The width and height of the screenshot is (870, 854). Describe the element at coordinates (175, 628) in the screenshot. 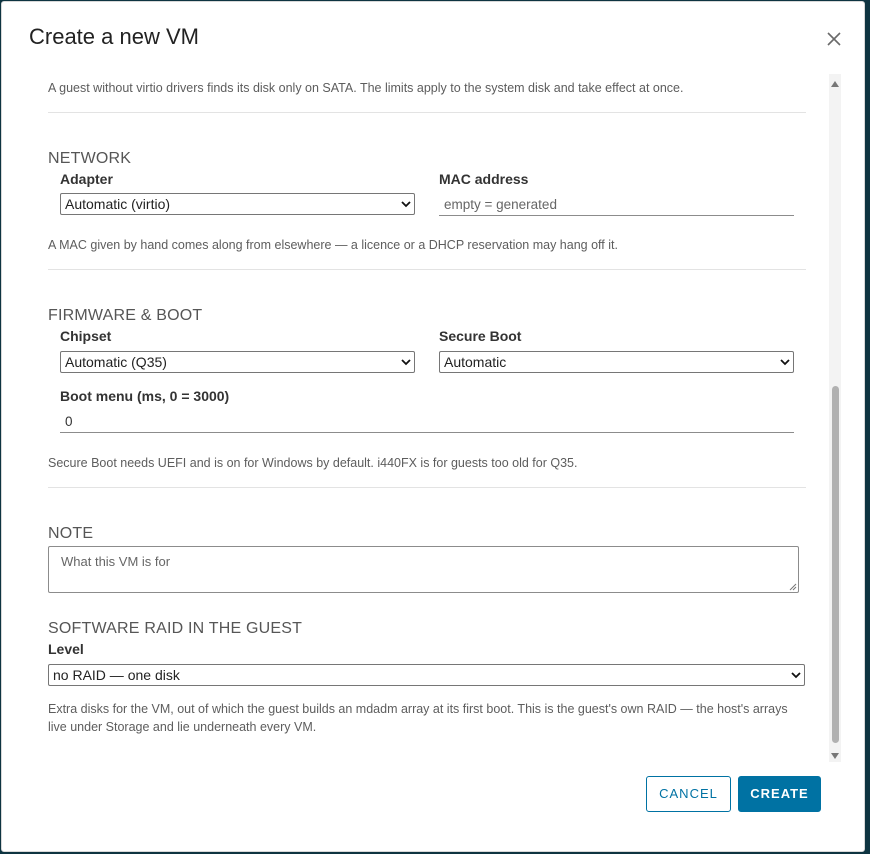

I see `raid-section-title: SOFTWARE RAID IN THE GUEST` at that location.